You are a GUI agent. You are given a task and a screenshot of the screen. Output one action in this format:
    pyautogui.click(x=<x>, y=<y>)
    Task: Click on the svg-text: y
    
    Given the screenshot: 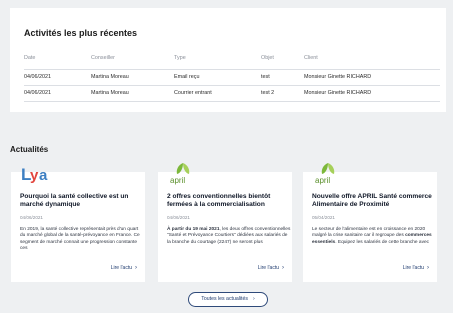 What is the action you would take?
    pyautogui.click(x=34, y=175)
    